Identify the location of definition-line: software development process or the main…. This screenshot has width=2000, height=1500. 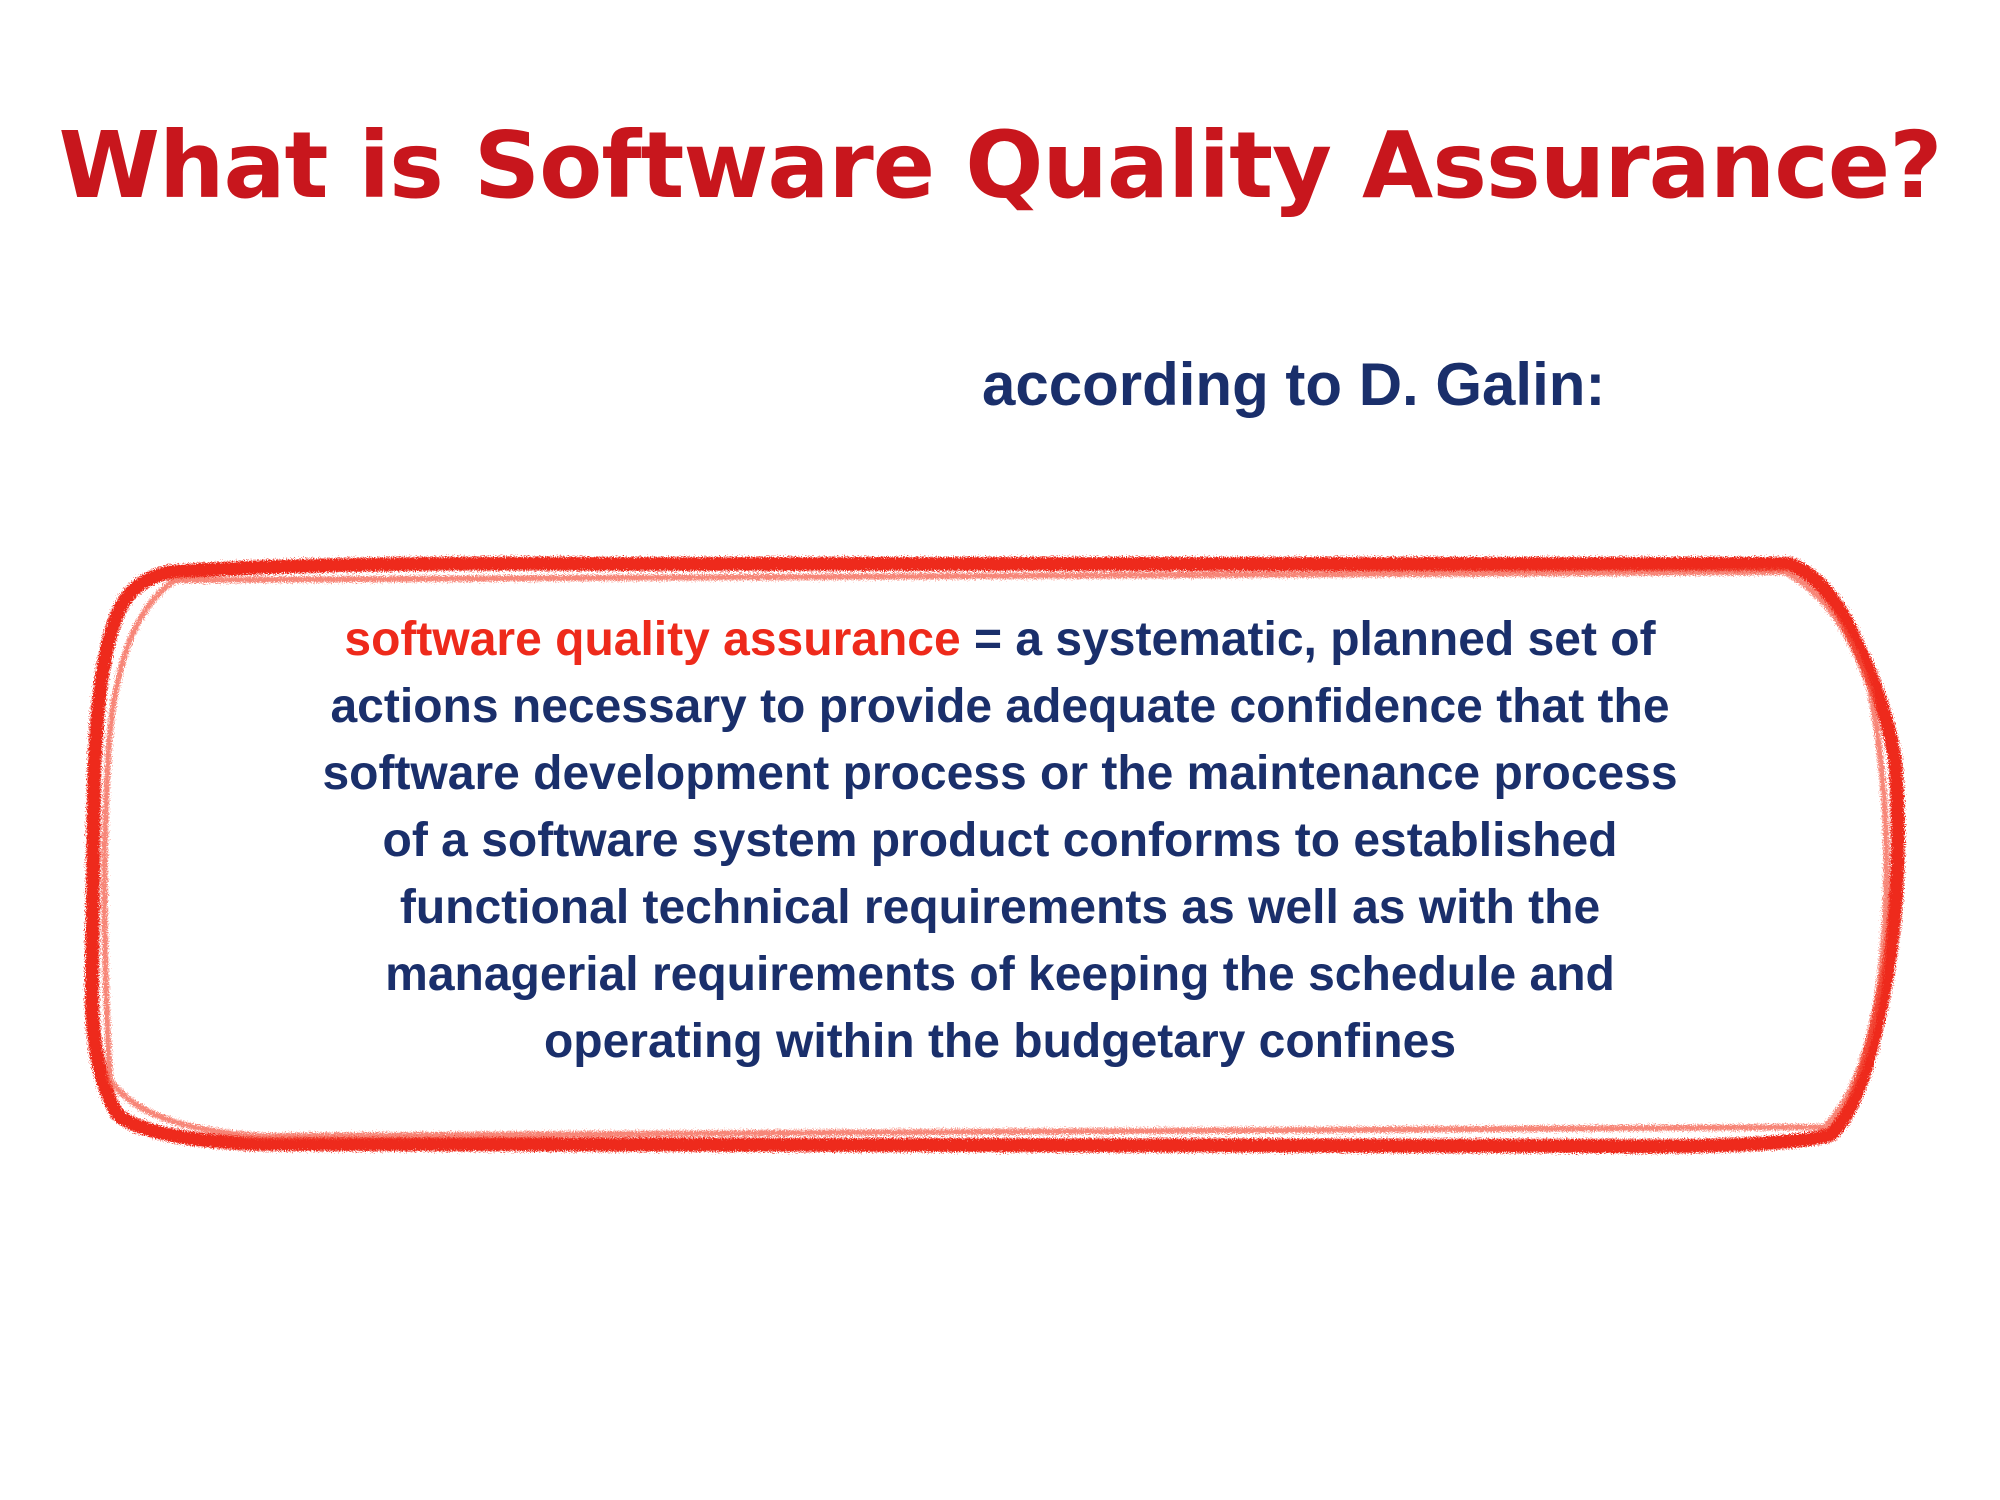
(1000, 773).